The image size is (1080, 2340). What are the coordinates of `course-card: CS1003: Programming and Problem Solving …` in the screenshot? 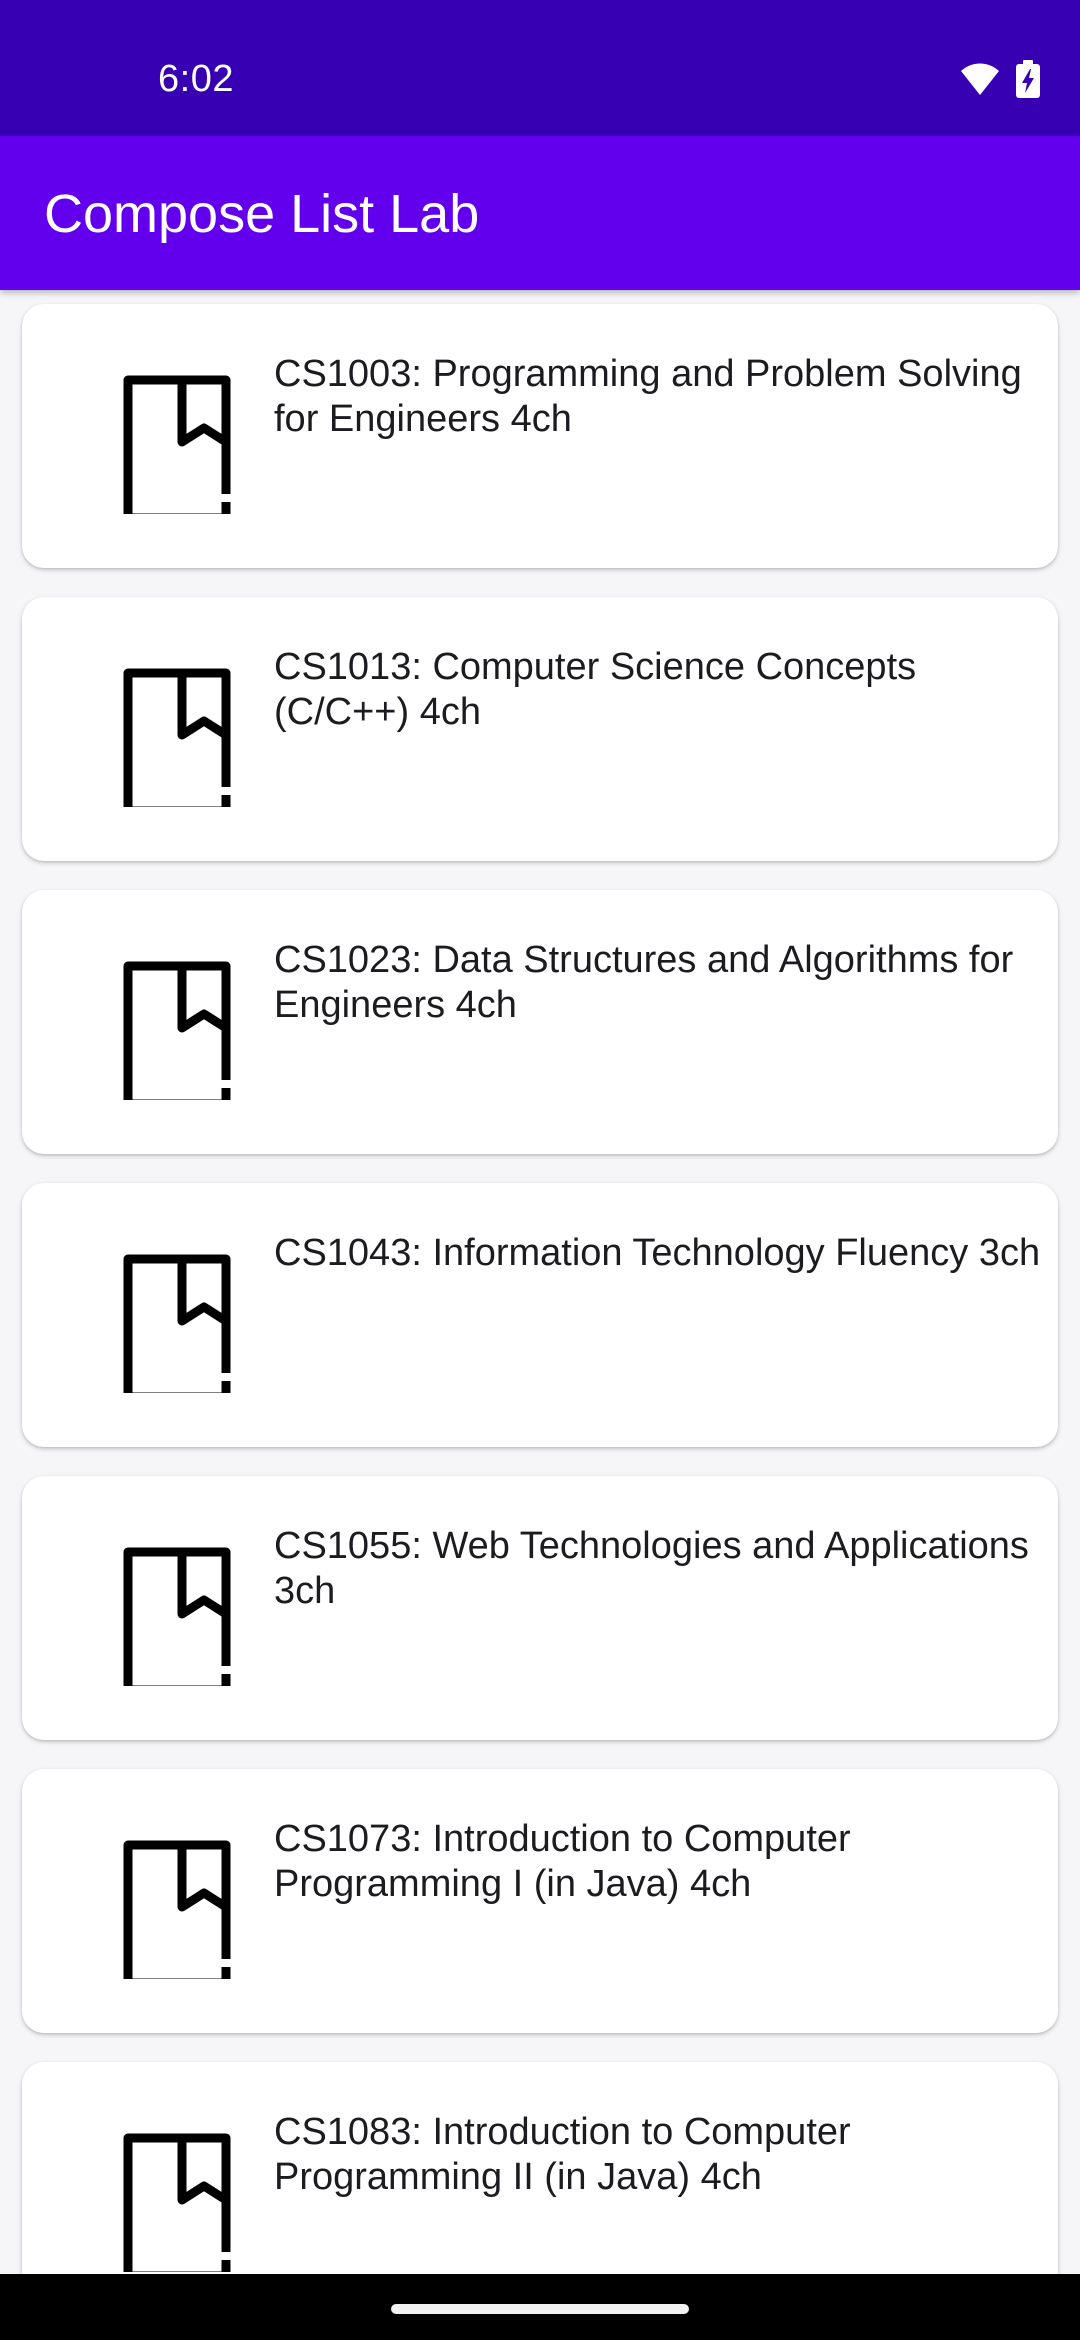 It's located at (540, 436).